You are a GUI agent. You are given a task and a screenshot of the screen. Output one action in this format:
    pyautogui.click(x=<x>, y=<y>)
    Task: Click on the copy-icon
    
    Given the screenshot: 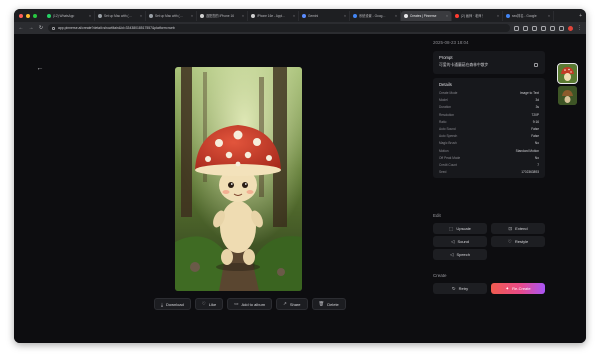 What is the action you would take?
    pyautogui.click(x=536, y=65)
    